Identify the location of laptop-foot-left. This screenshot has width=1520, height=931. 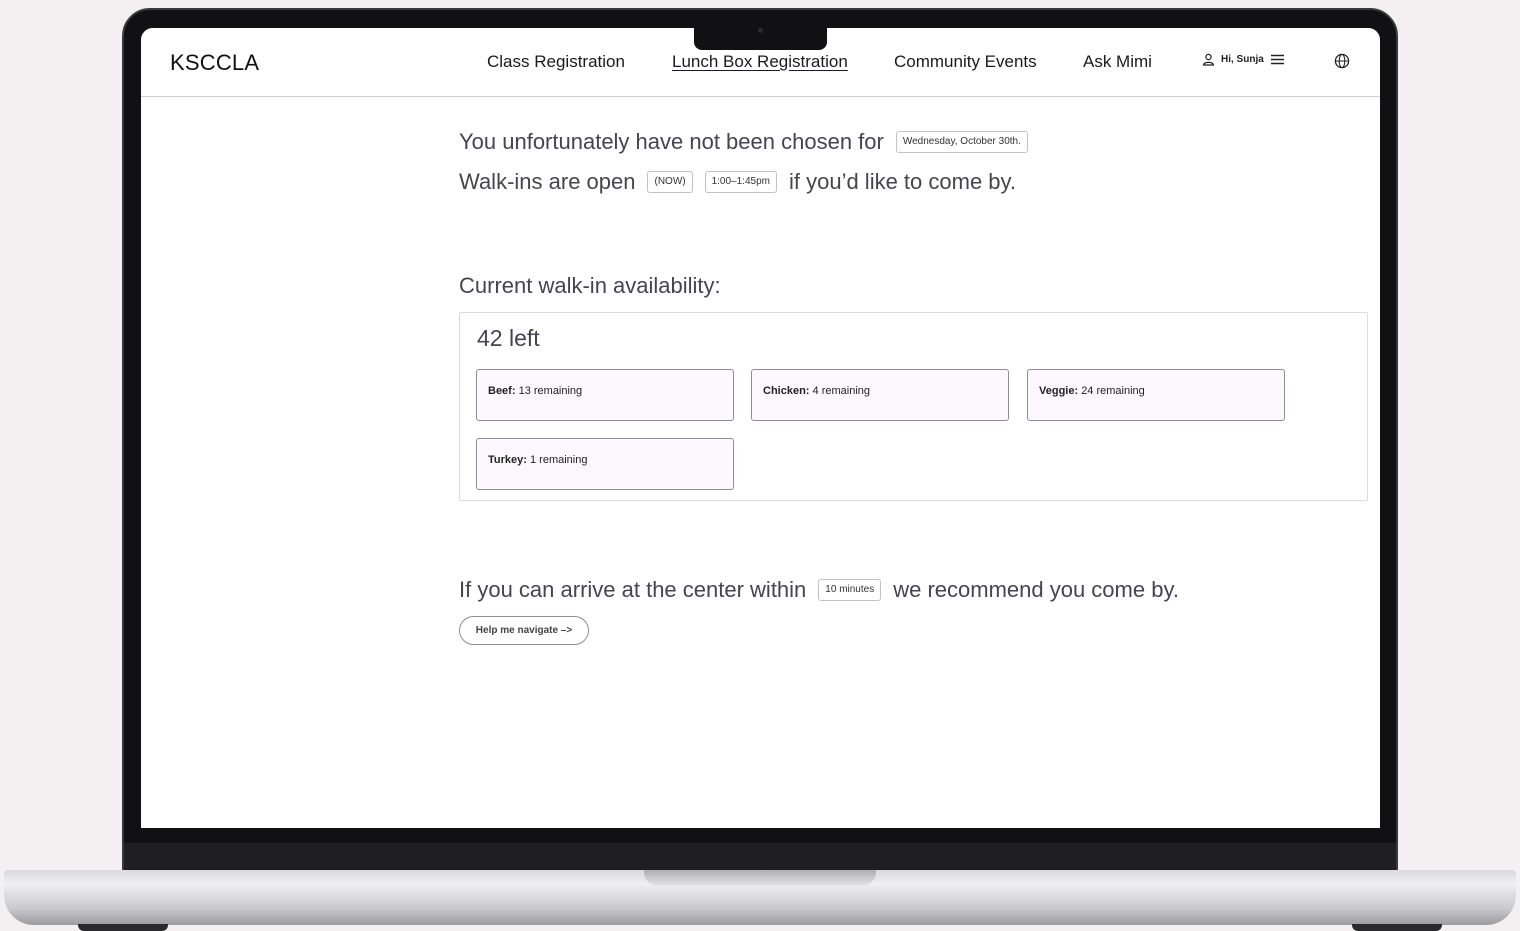
(123, 927).